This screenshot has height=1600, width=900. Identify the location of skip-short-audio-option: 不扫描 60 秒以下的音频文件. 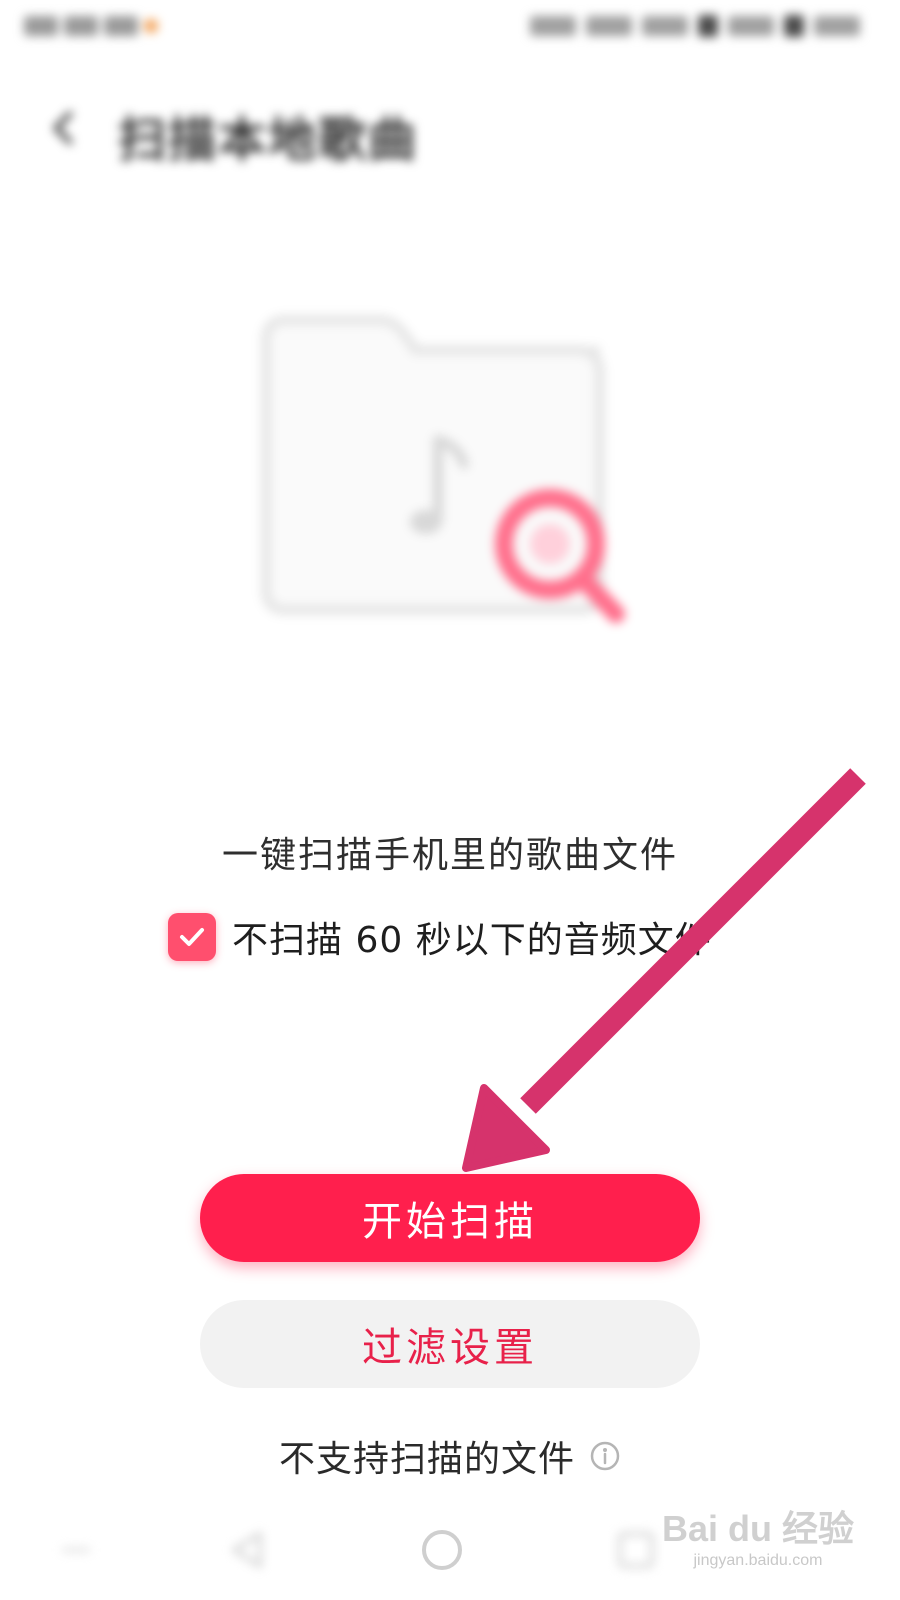
(440, 937).